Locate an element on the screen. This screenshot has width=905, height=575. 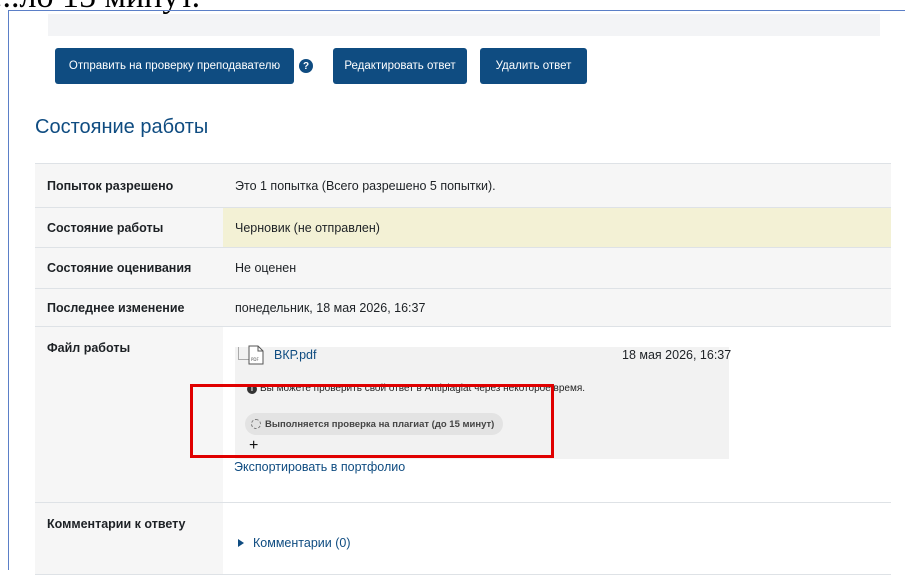
table-row: Комментарии к ответу is located at coordinates (463, 538).